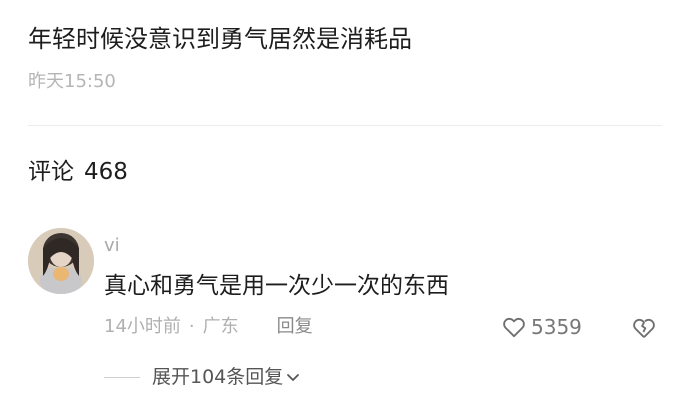 Image resolution: width=690 pixels, height=400 pixels. I want to click on heart-outline-icon, so click(514, 327).